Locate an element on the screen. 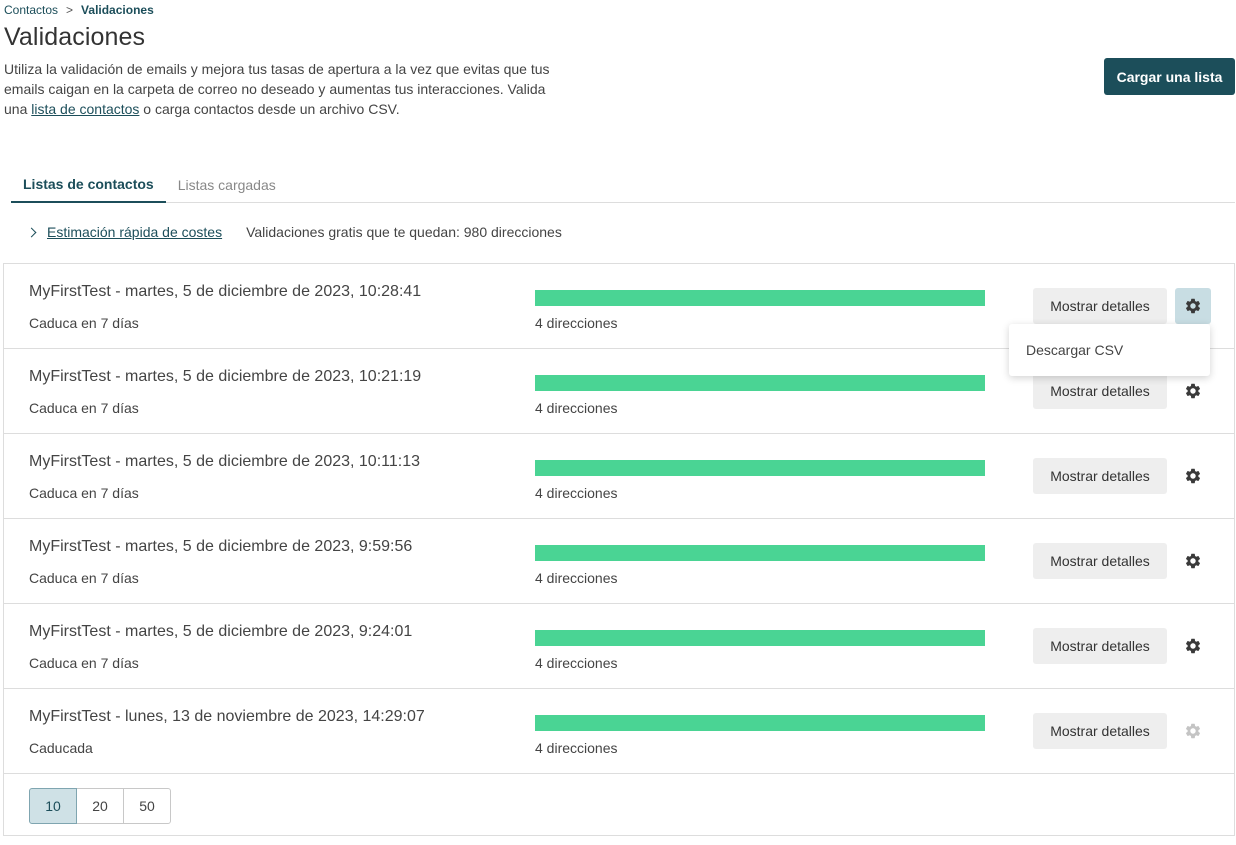  page-size-option: 10 is located at coordinates (53, 806).